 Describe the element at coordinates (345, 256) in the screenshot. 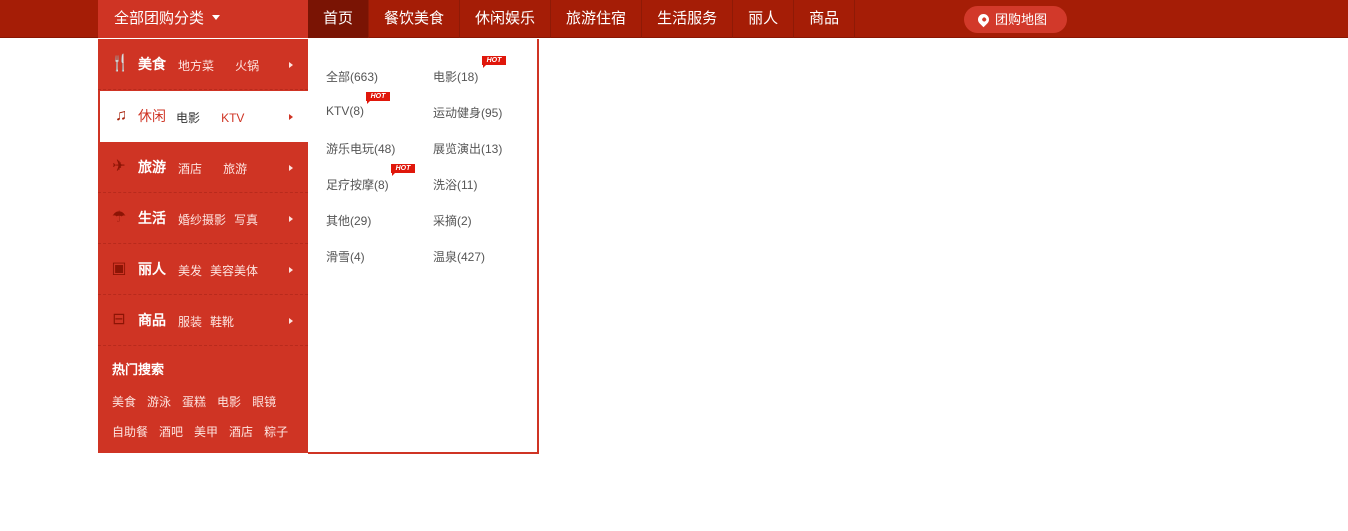

I see `subcategory-link: 滑雪(4)` at that location.